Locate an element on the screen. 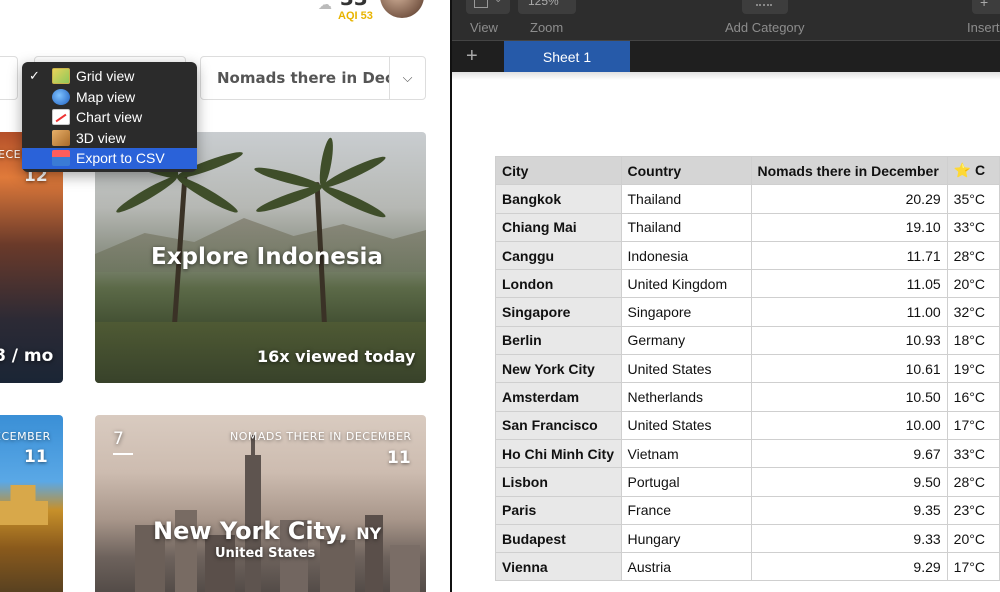  cell-nomads: 10.00 is located at coordinates (849, 425).